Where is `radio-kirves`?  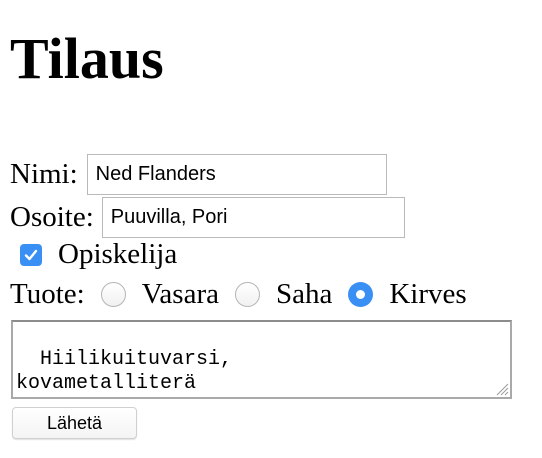 radio-kirves is located at coordinates (361, 294).